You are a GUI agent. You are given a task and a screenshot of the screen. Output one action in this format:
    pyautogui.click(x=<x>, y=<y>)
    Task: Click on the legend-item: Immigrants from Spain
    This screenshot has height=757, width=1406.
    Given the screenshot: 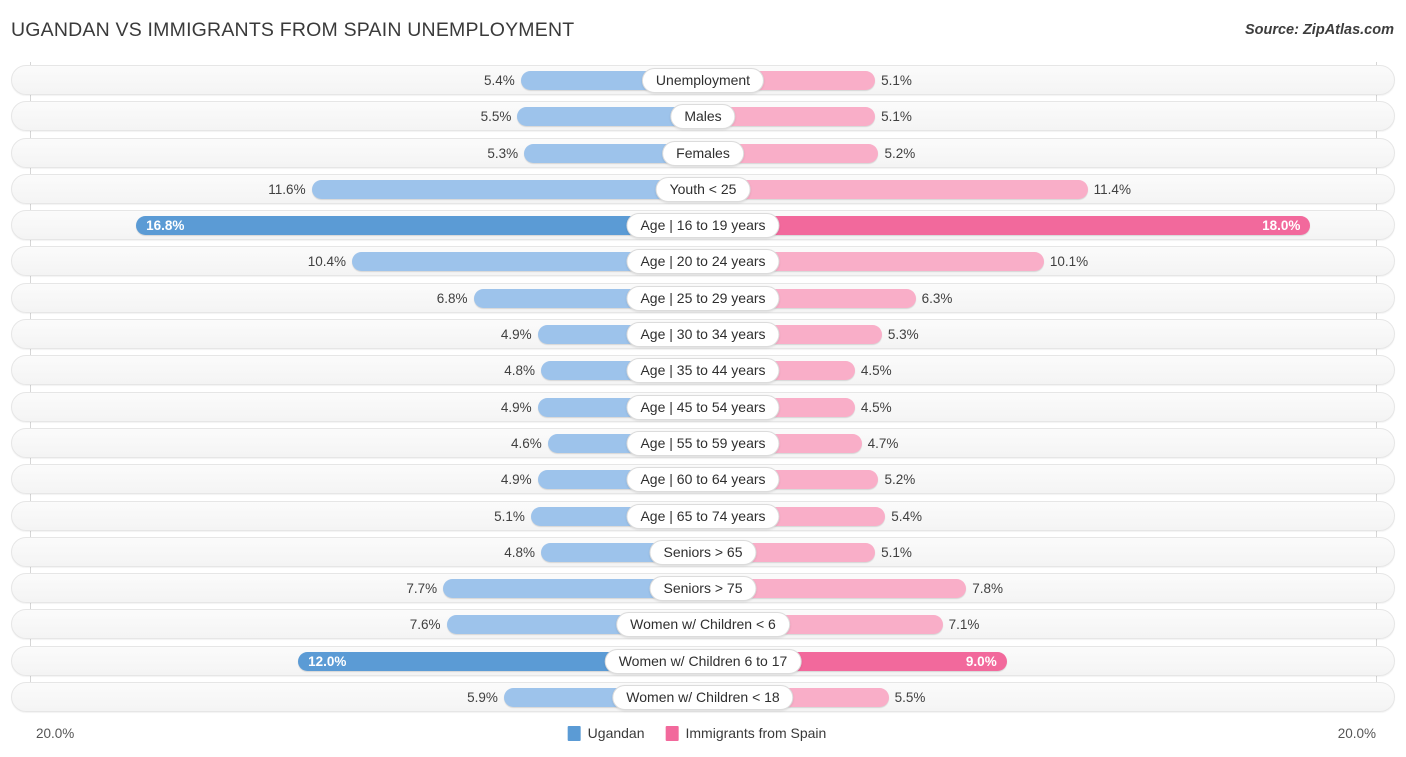 What is the action you would take?
    pyautogui.click(x=746, y=733)
    